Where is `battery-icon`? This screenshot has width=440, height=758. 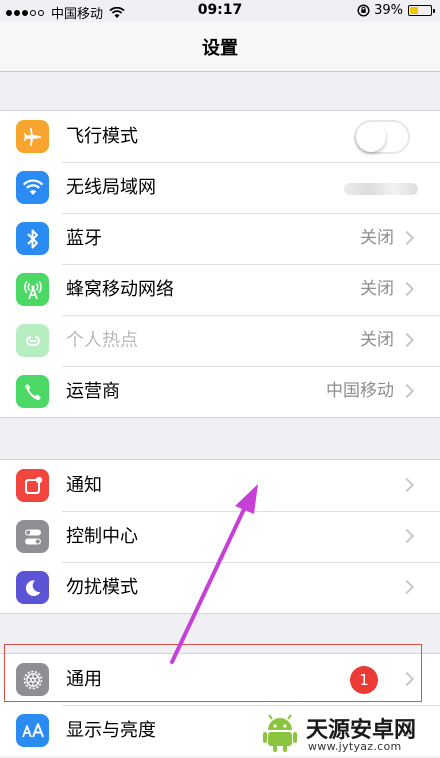 battery-icon is located at coordinates (421, 10).